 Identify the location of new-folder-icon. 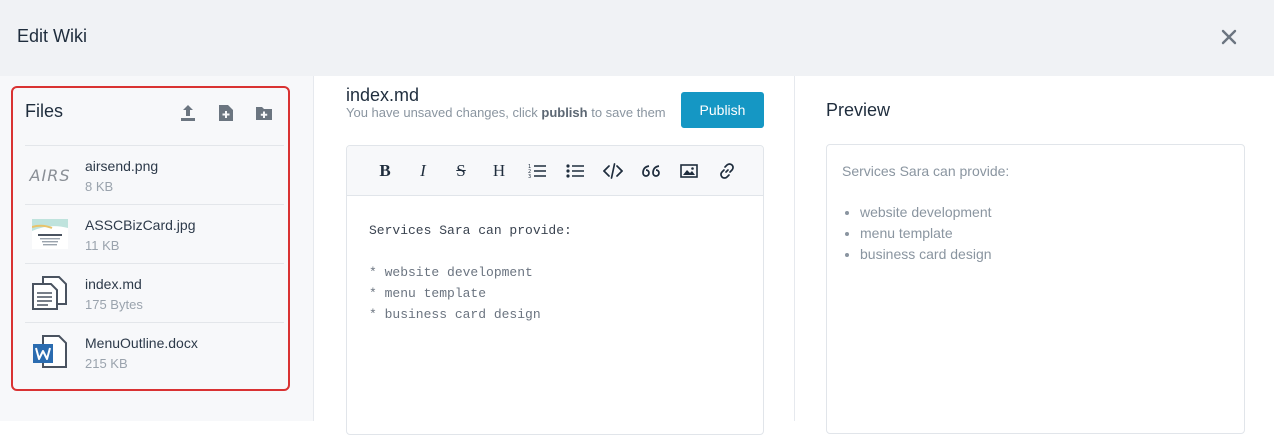
(264, 113).